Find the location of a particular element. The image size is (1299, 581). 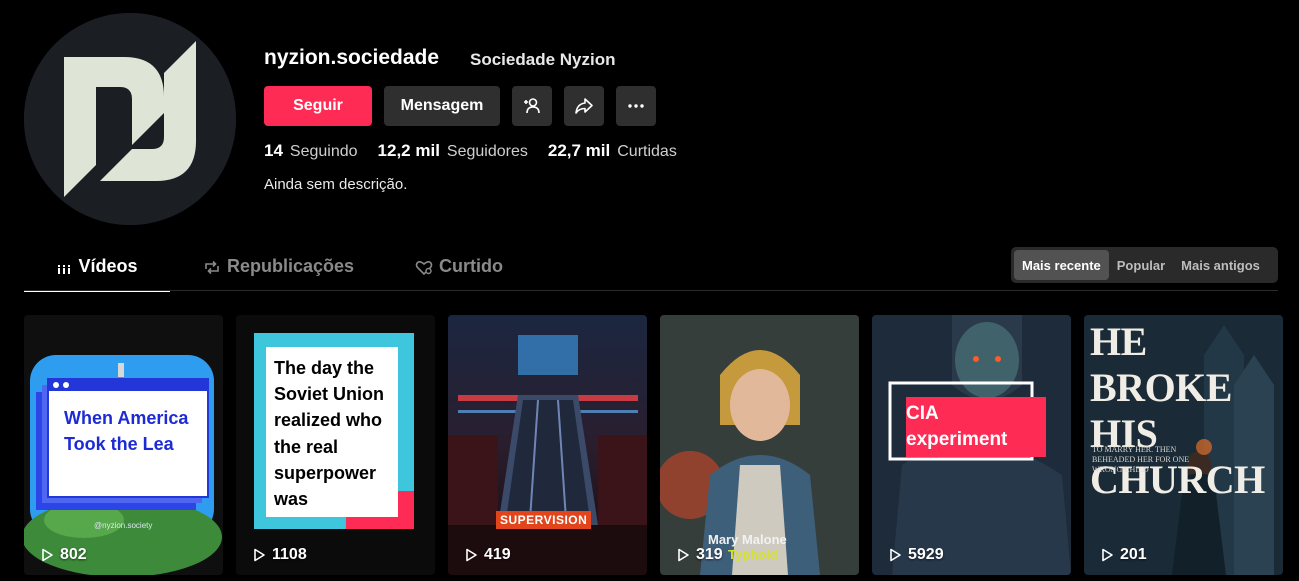

nyzion-logo is located at coordinates (130, 119).